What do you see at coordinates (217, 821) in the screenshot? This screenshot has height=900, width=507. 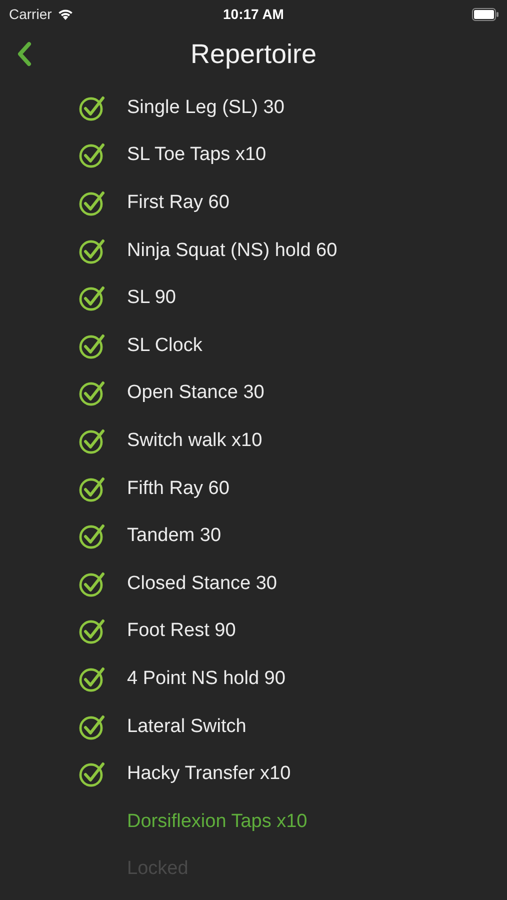 I see `exercise-name: Dorsiflexion Taps x10` at bounding box center [217, 821].